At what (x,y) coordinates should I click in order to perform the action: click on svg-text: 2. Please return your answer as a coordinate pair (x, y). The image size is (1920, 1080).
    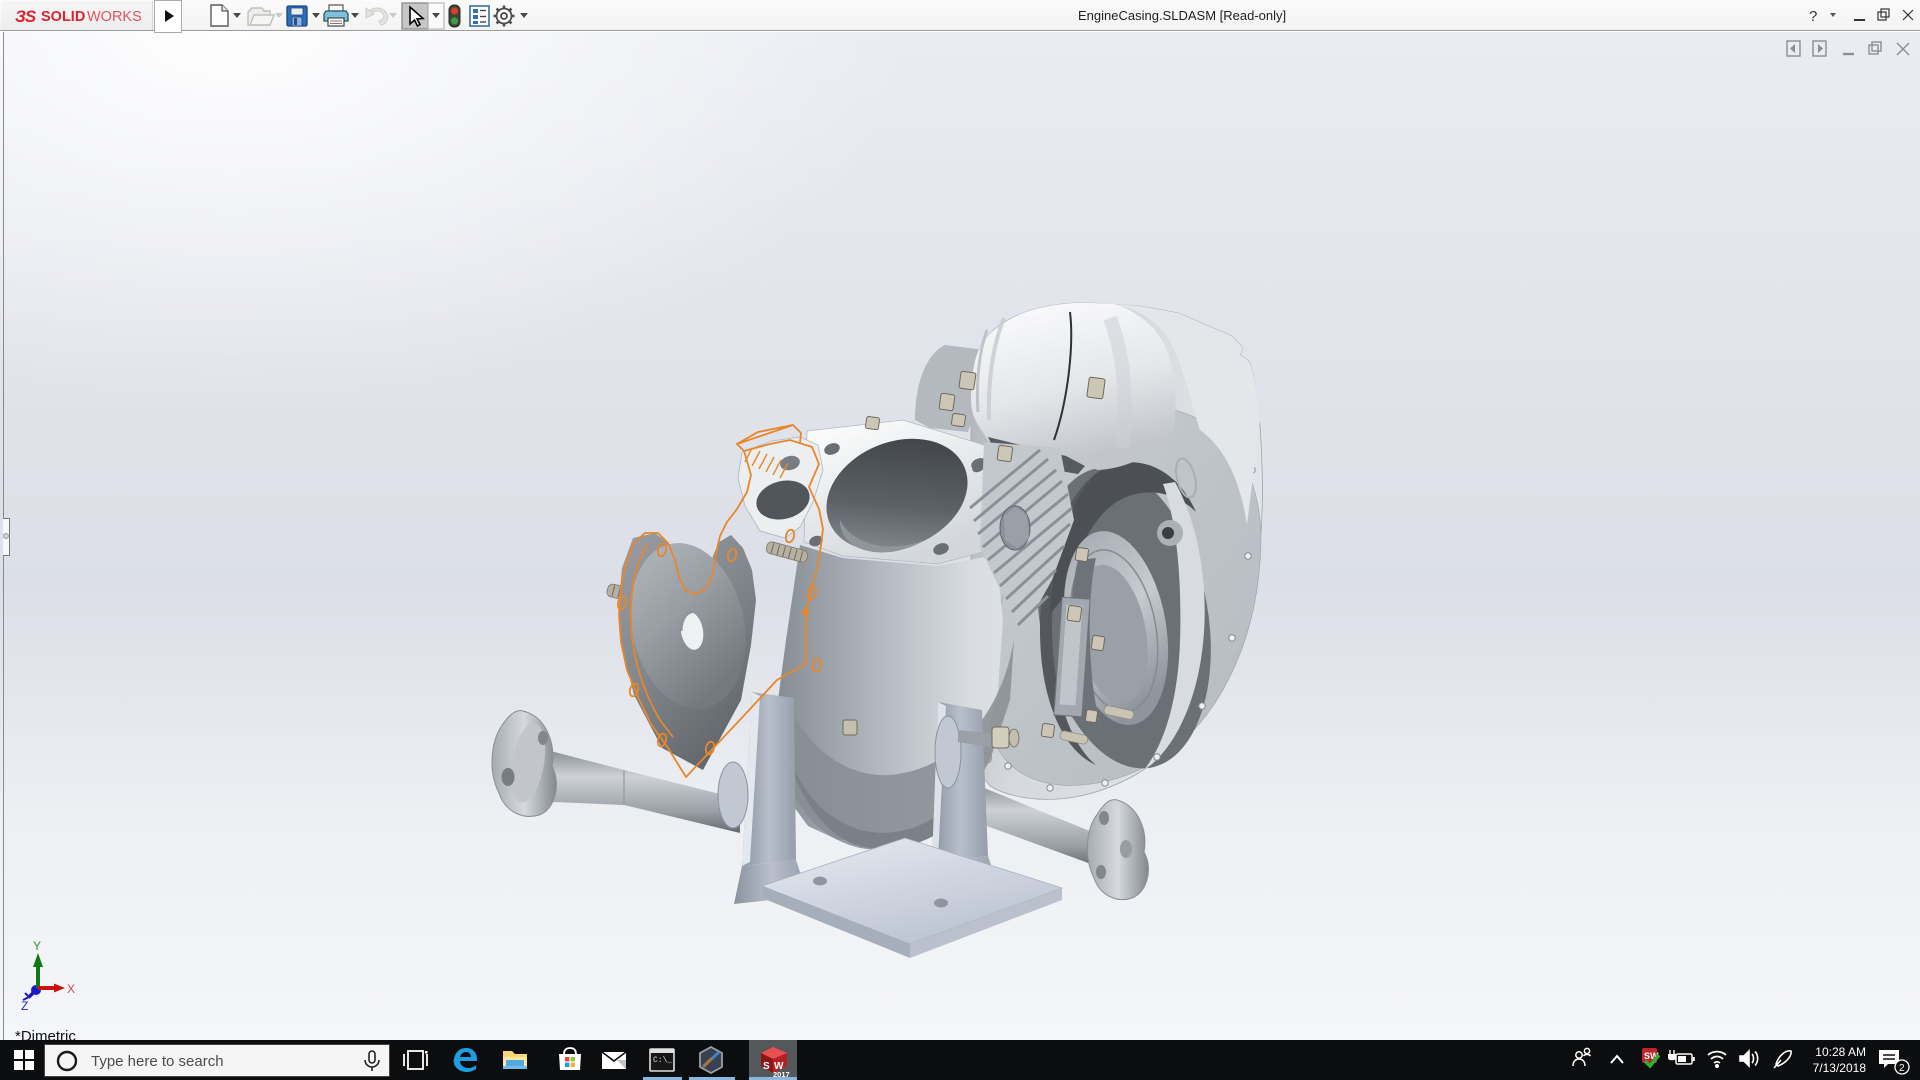
    Looking at the image, I should click on (1902, 1068).